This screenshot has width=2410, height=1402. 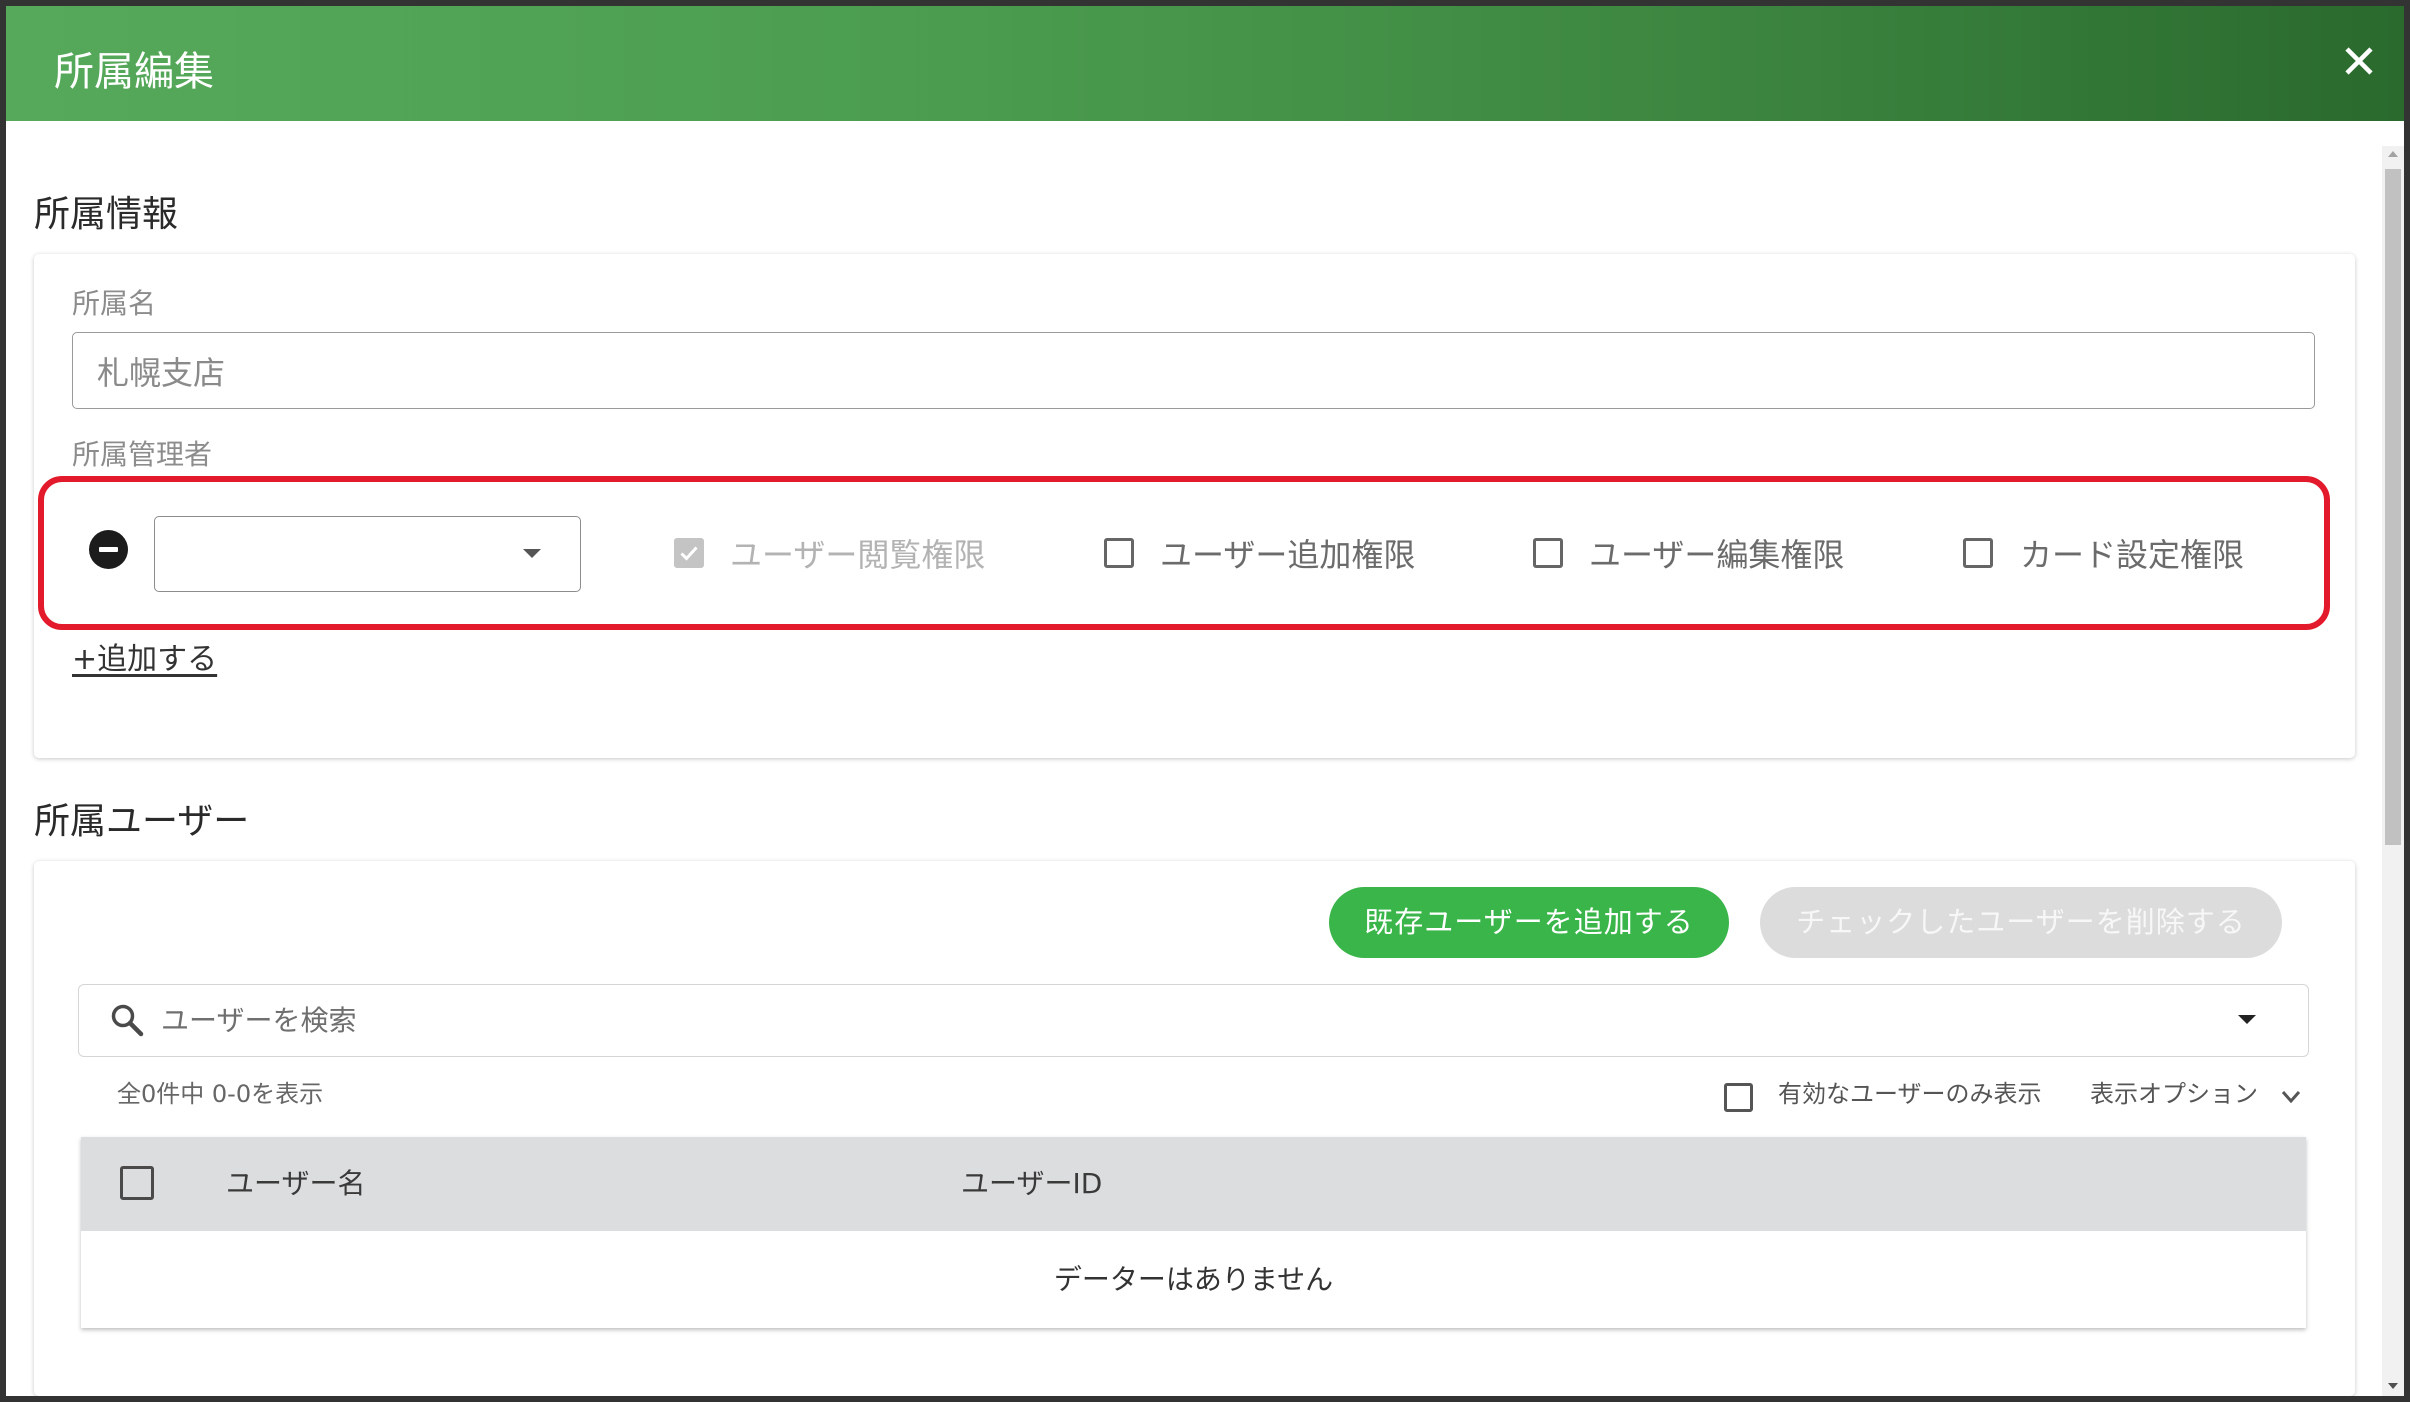 What do you see at coordinates (114, 303) in the screenshot?
I see `affiliation-name-label: 所属名` at bounding box center [114, 303].